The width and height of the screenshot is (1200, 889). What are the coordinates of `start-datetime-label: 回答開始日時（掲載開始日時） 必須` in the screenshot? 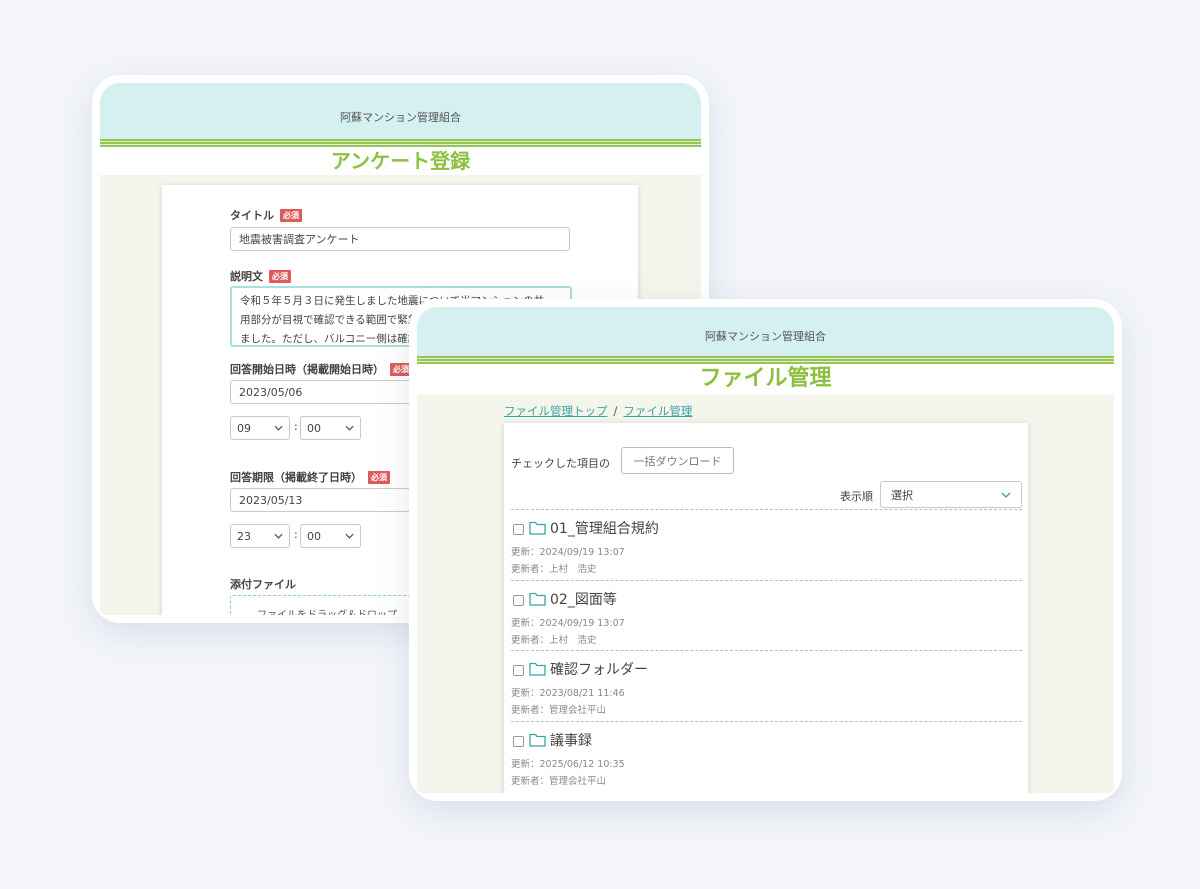 It's located at (321, 369).